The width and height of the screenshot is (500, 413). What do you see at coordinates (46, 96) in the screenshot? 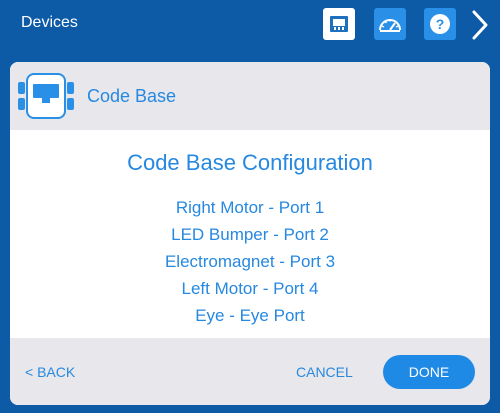
I see `code-base-brain-icon` at bounding box center [46, 96].